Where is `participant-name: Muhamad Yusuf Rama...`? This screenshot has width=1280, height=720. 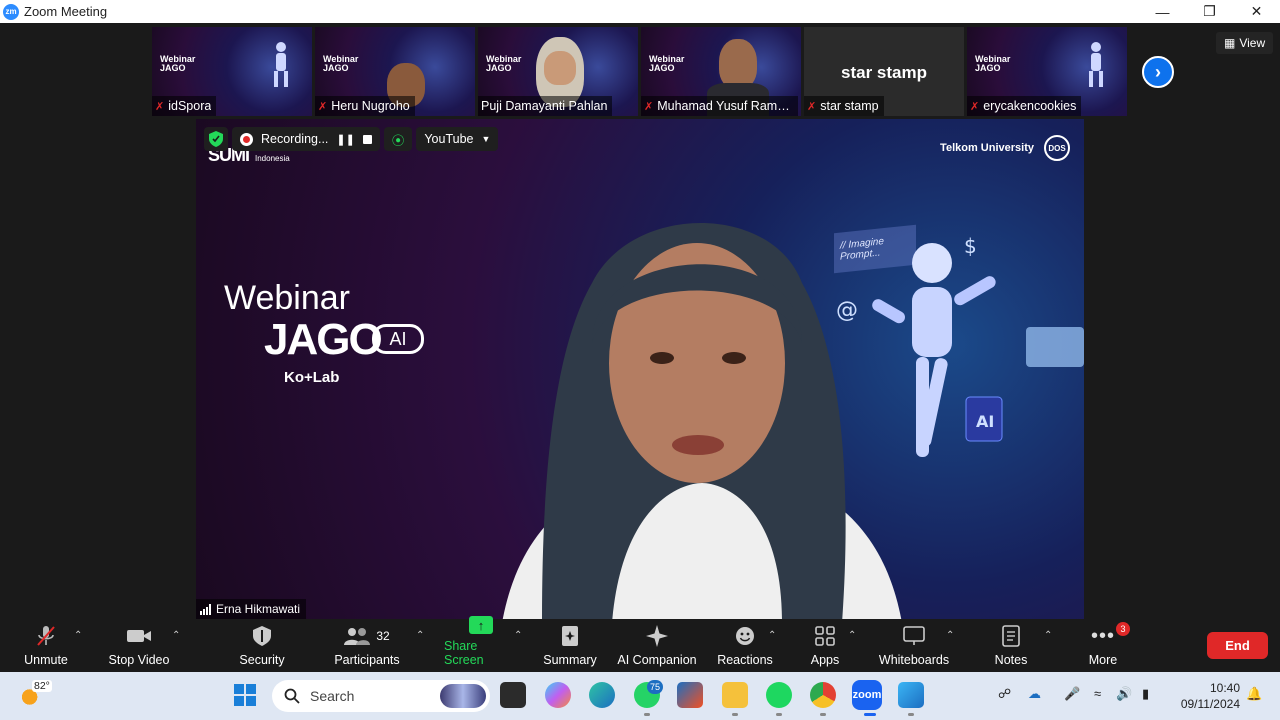
participant-name: Muhamad Yusuf Rama... is located at coordinates (725, 106).